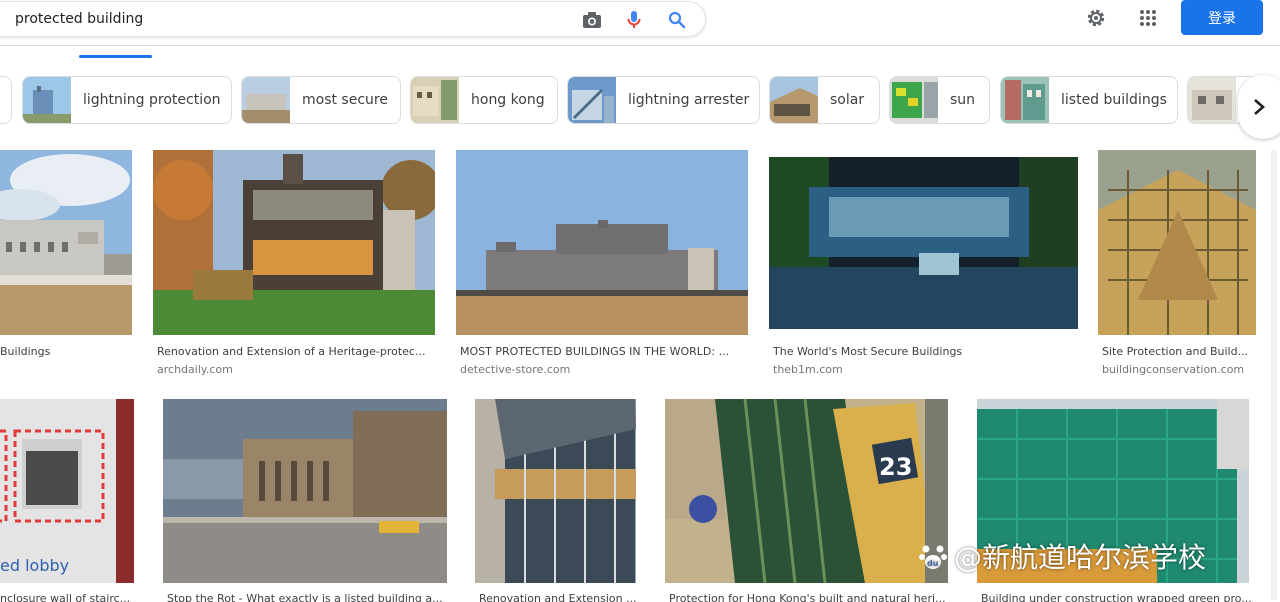 The height and width of the screenshot is (602, 1280). I want to click on image-caption: ed lobby, so click(34, 565).